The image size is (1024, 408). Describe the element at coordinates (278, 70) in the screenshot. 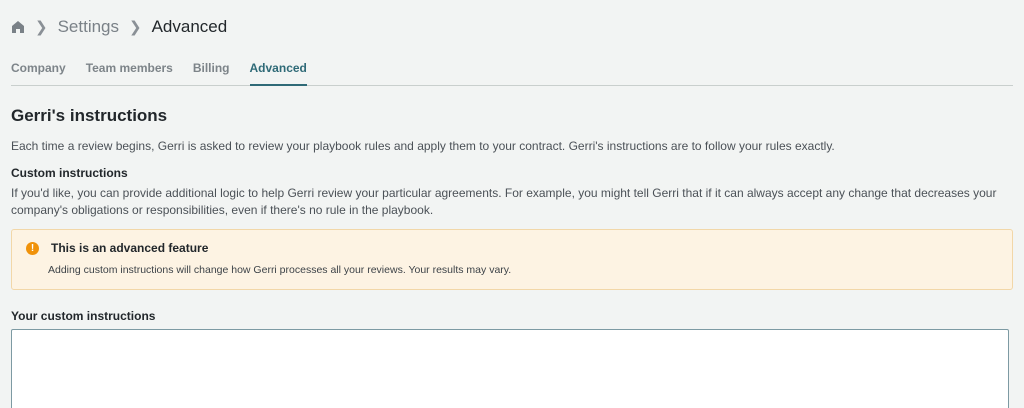

I see `tab-advanced: Advanced` at that location.